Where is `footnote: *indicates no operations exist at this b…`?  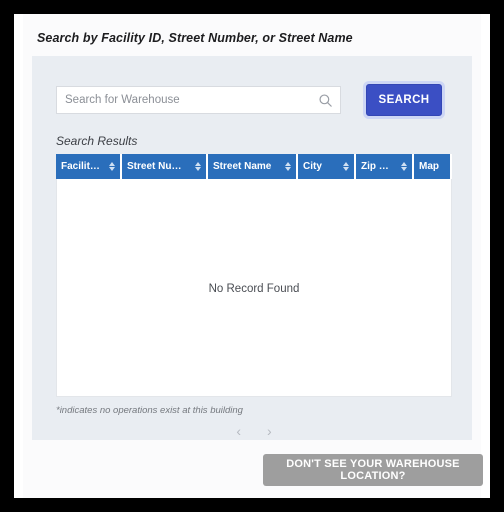
footnote: *indicates no operations exist at this b… is located at coordinates (149, 410).